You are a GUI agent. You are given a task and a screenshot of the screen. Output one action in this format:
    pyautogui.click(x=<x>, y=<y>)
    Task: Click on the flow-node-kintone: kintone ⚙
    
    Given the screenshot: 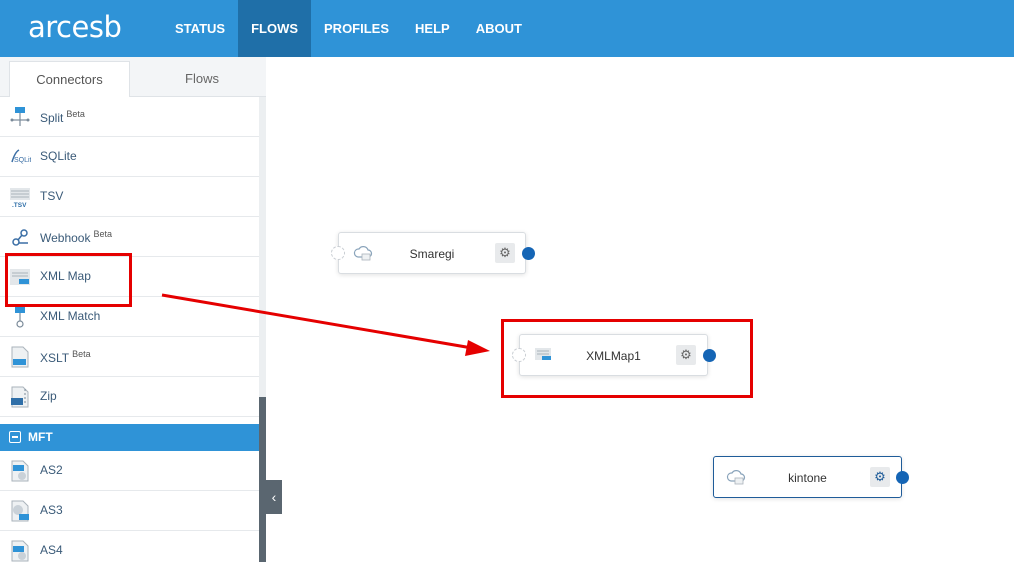 What is the action you would take?
    pyautogui.click(x=811, y=477)
    